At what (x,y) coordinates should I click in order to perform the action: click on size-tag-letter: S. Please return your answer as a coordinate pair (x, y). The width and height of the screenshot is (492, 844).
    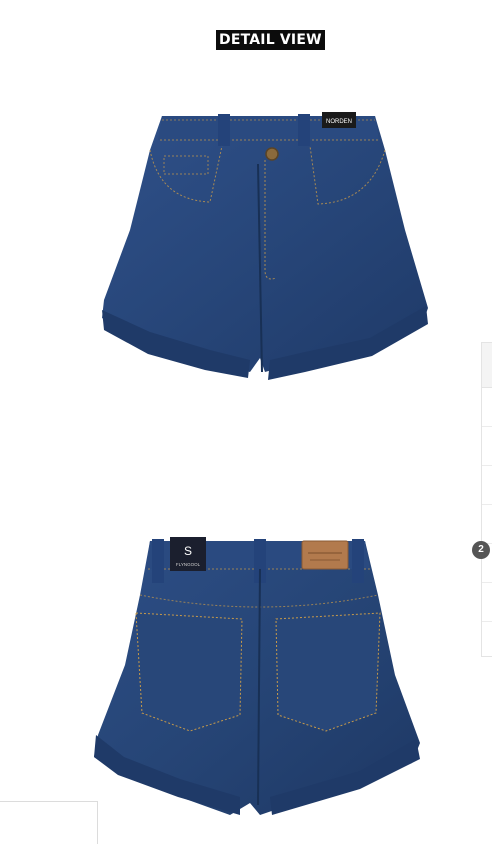
    Looking at the image, I should click on (188, 551).